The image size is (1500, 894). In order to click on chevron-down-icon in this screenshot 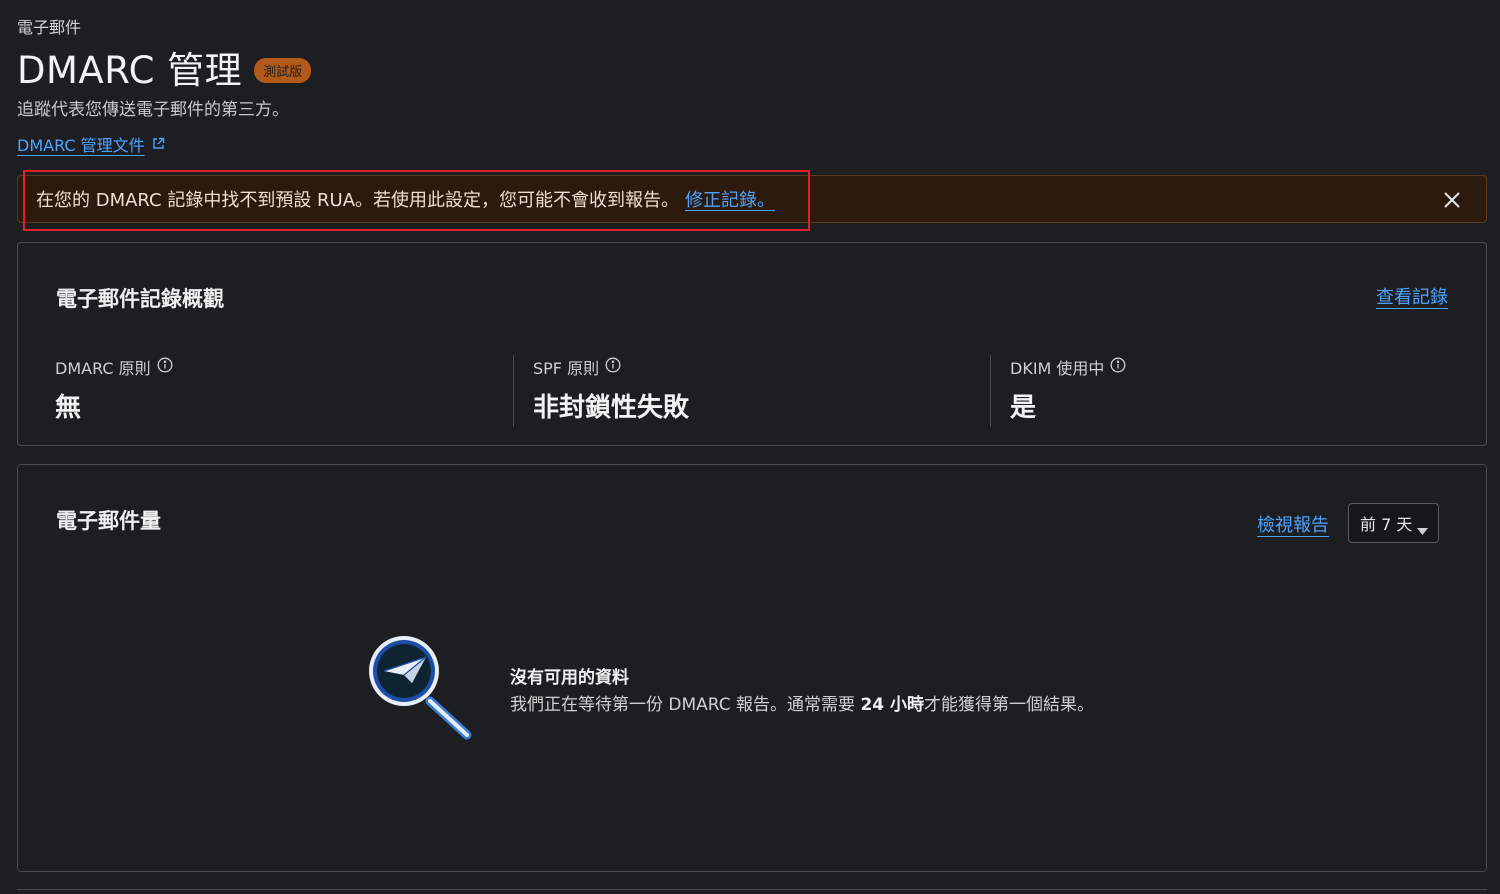, I will do `click(1422, 529)`.